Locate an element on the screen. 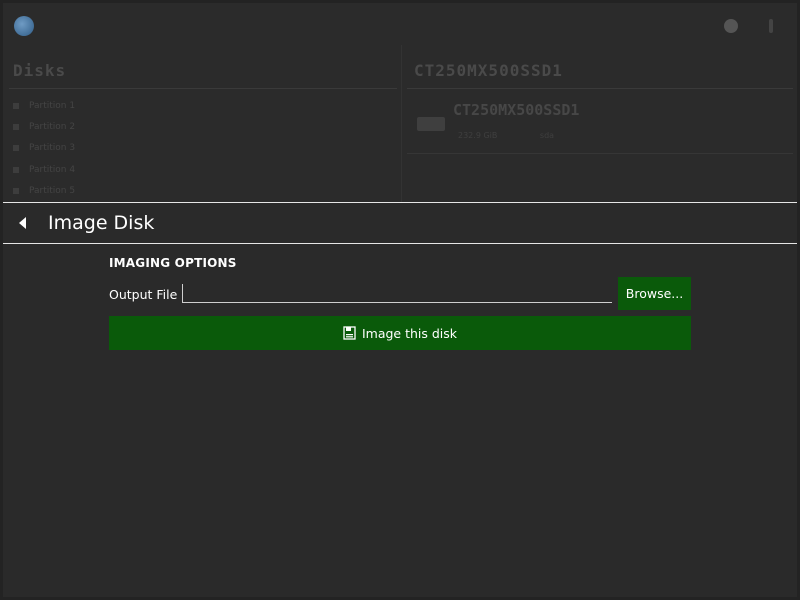  disks-section-title: Disks is located at coordinates (40, 70).